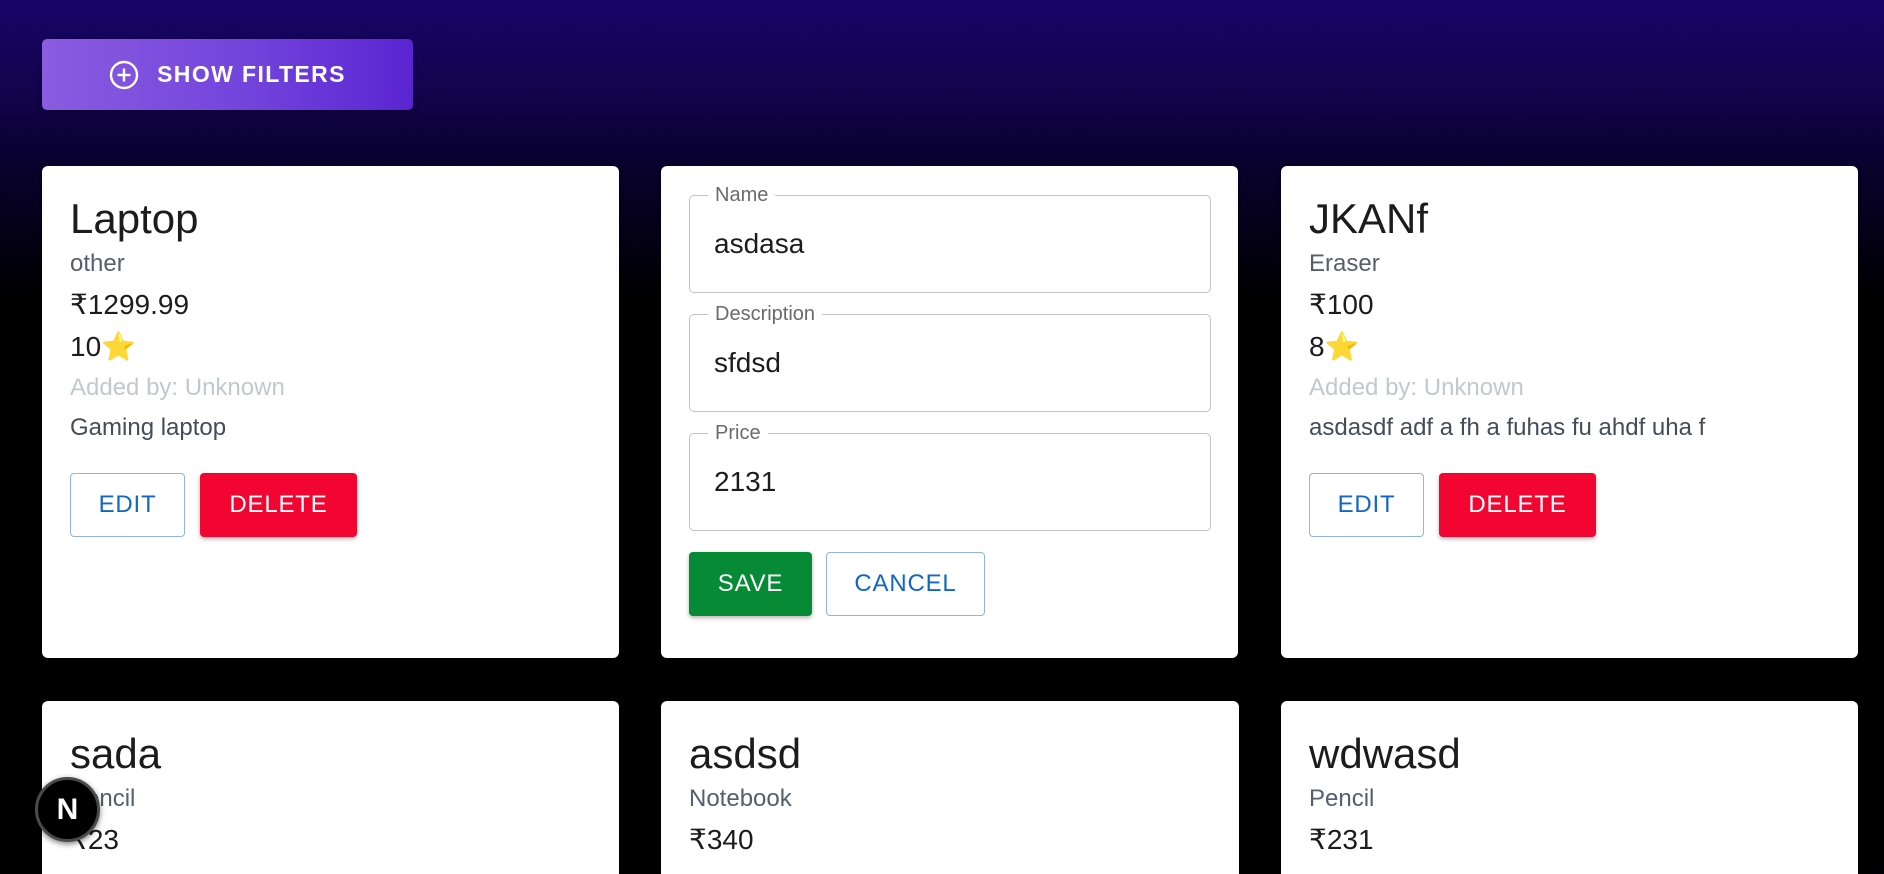  What do you see at coordinates (759, 243) in the screenshot?
I see `name-field-value: asdasa` at bounding box center [759, 243].